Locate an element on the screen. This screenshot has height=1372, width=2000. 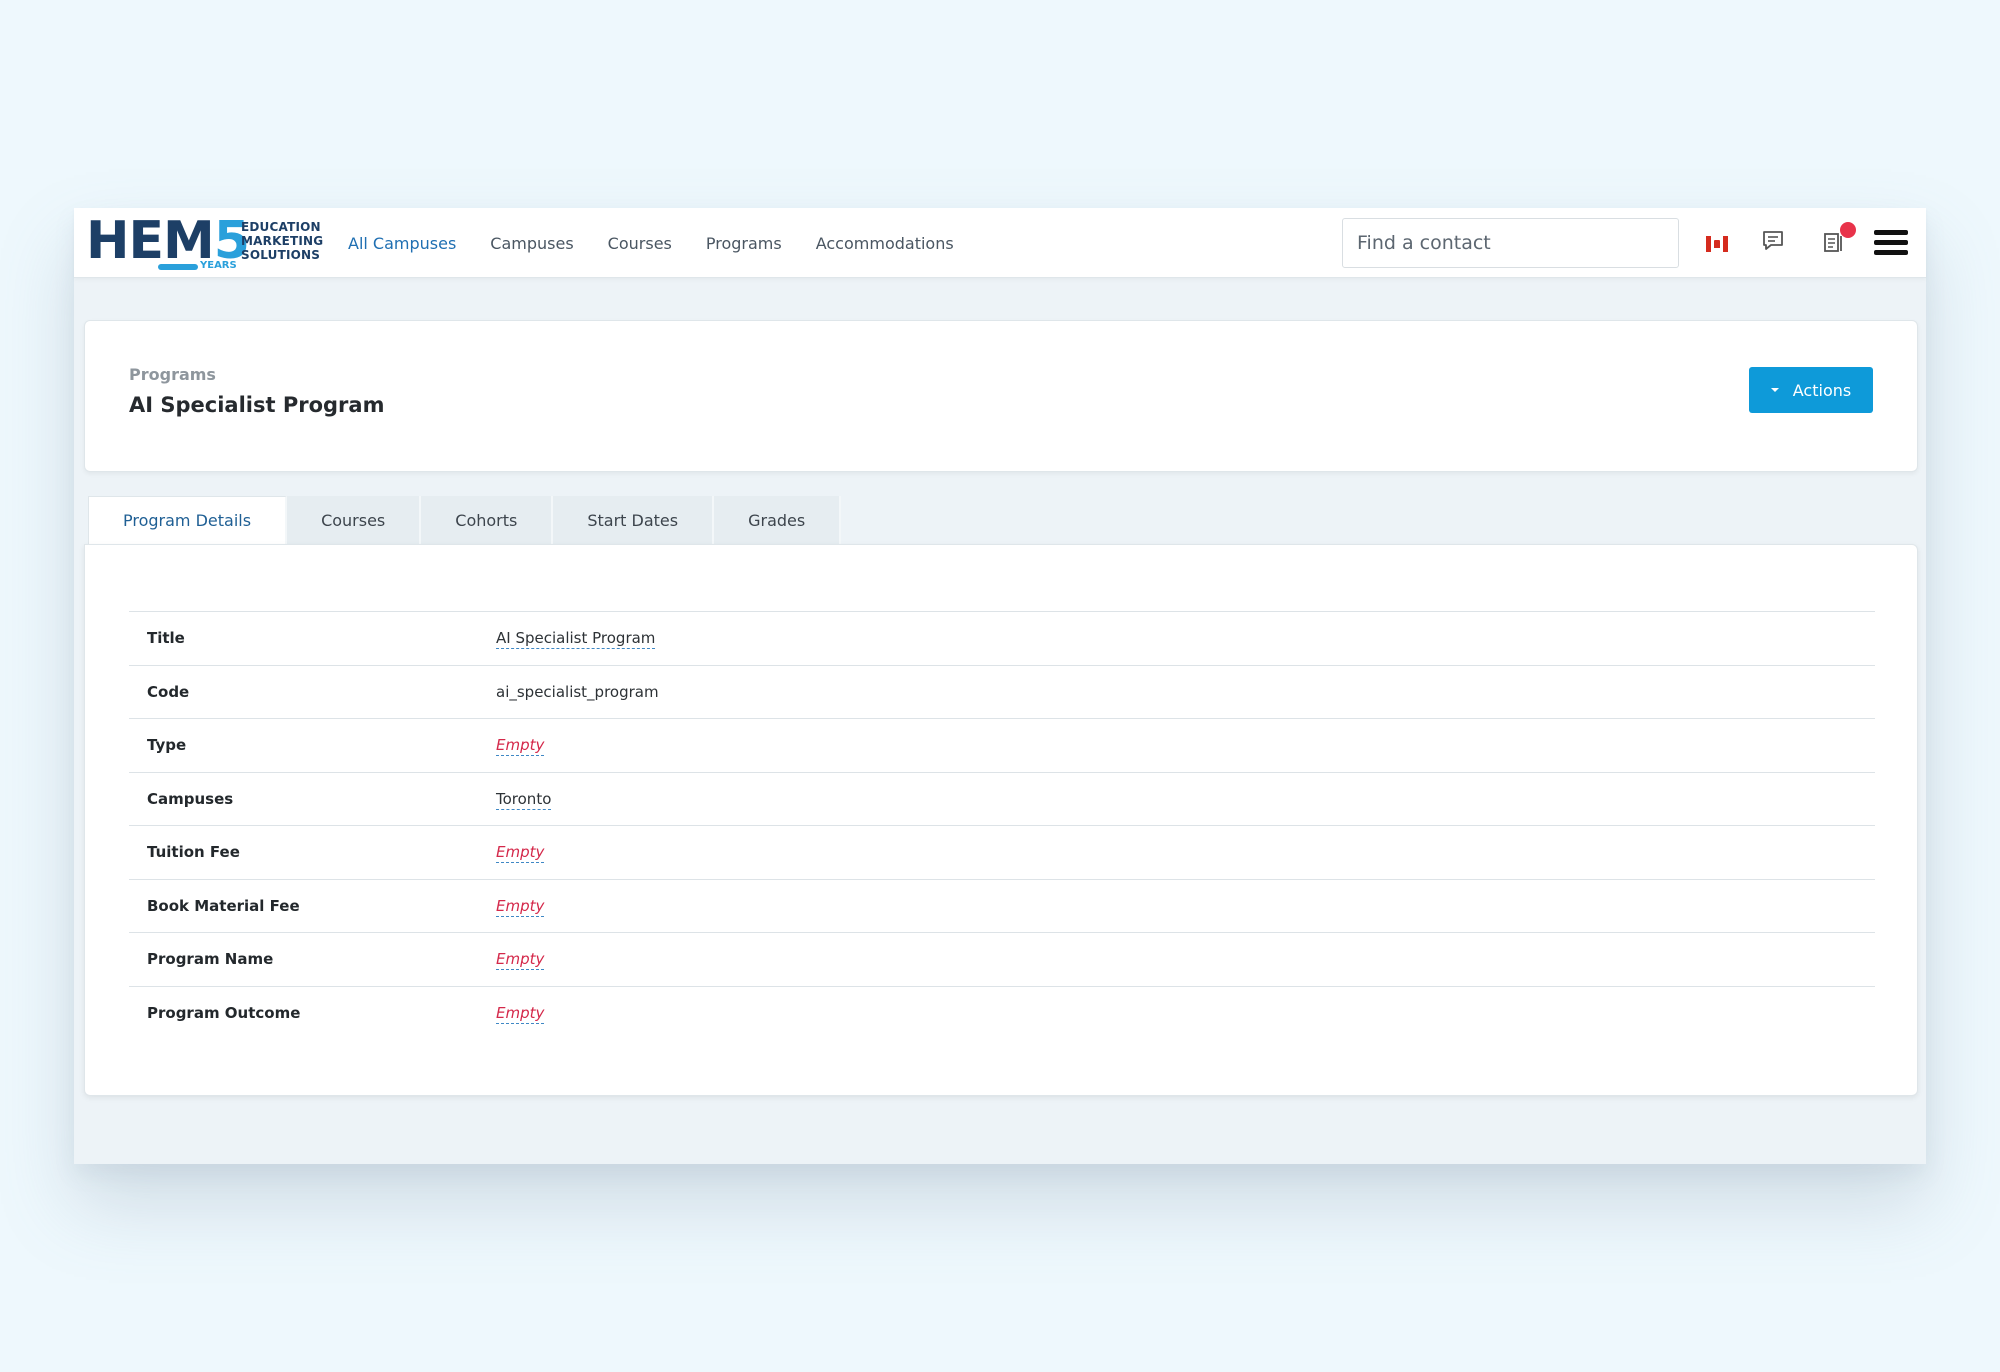
tab-grades: Grades is located at coordinates (778, 520).